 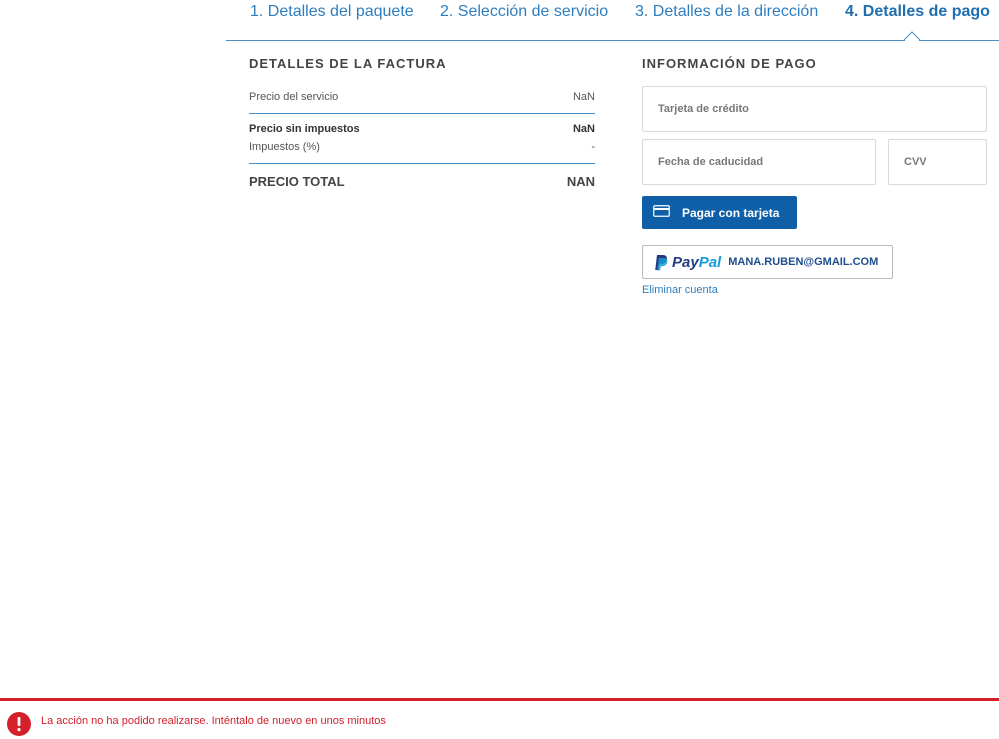 I want to click on pre-tax-label: Precio sin impuestos, so click(x=304, y=129).